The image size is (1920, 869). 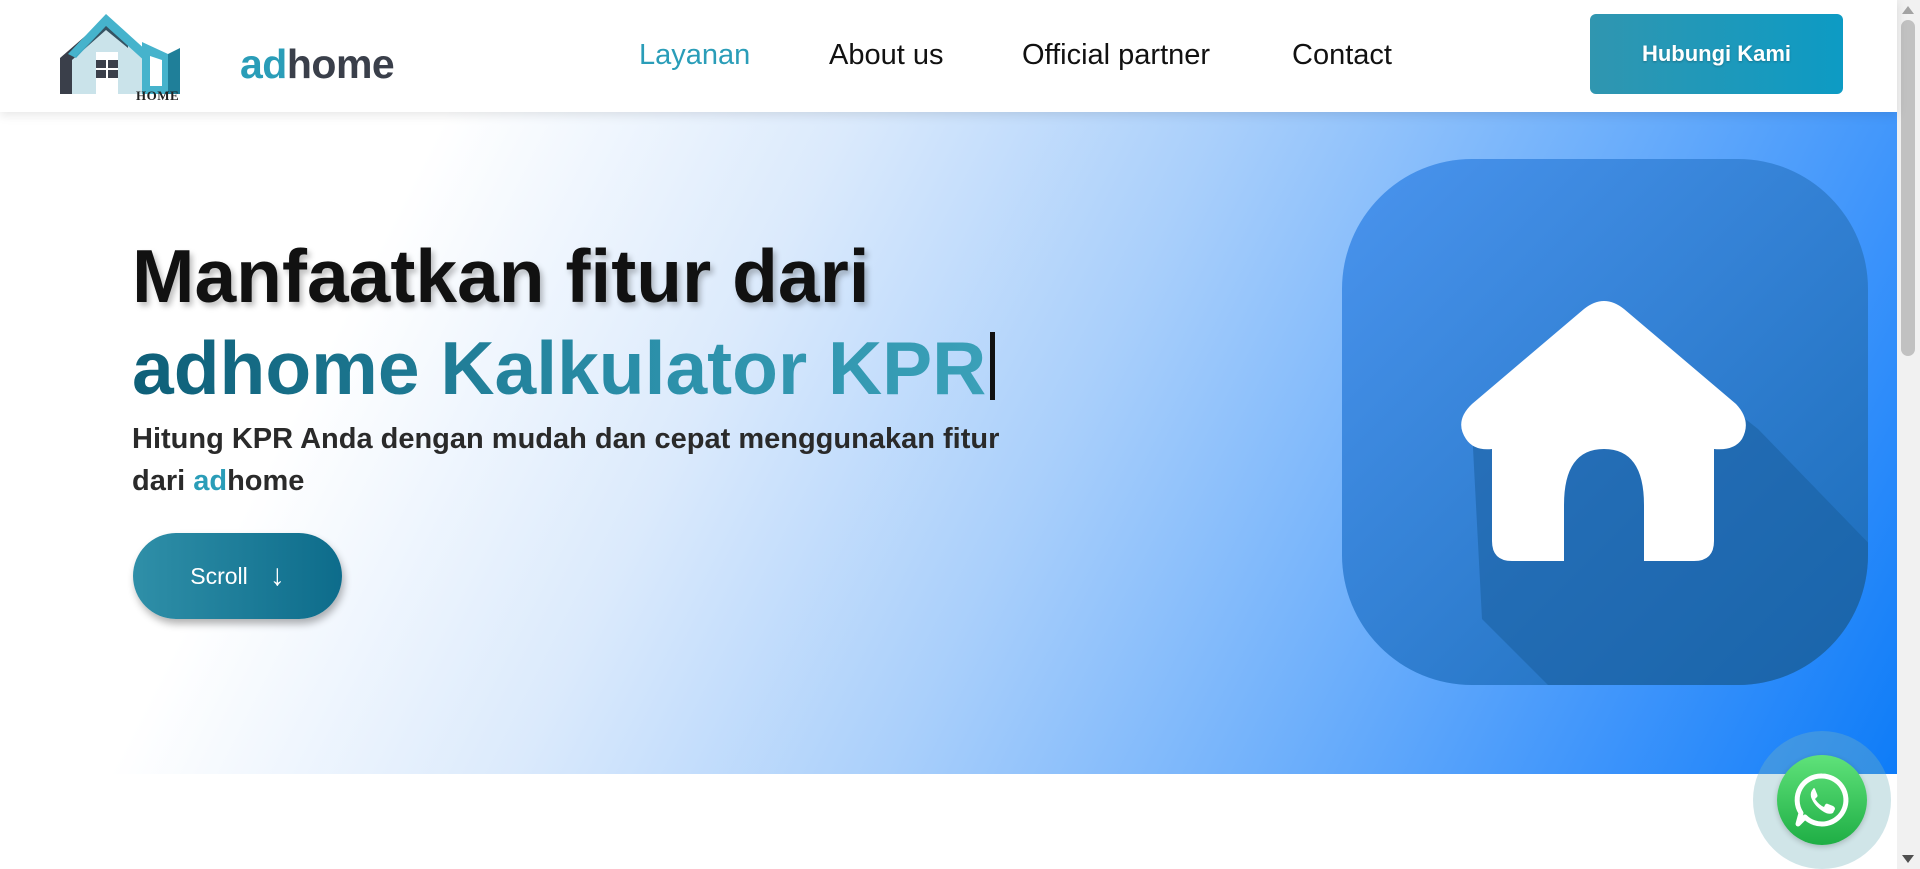 What do you see at coordinates (1716, 54) in the screenshot?
I see `contact-us-button: Hubungi Kami` at bounding box center [1716, 54].